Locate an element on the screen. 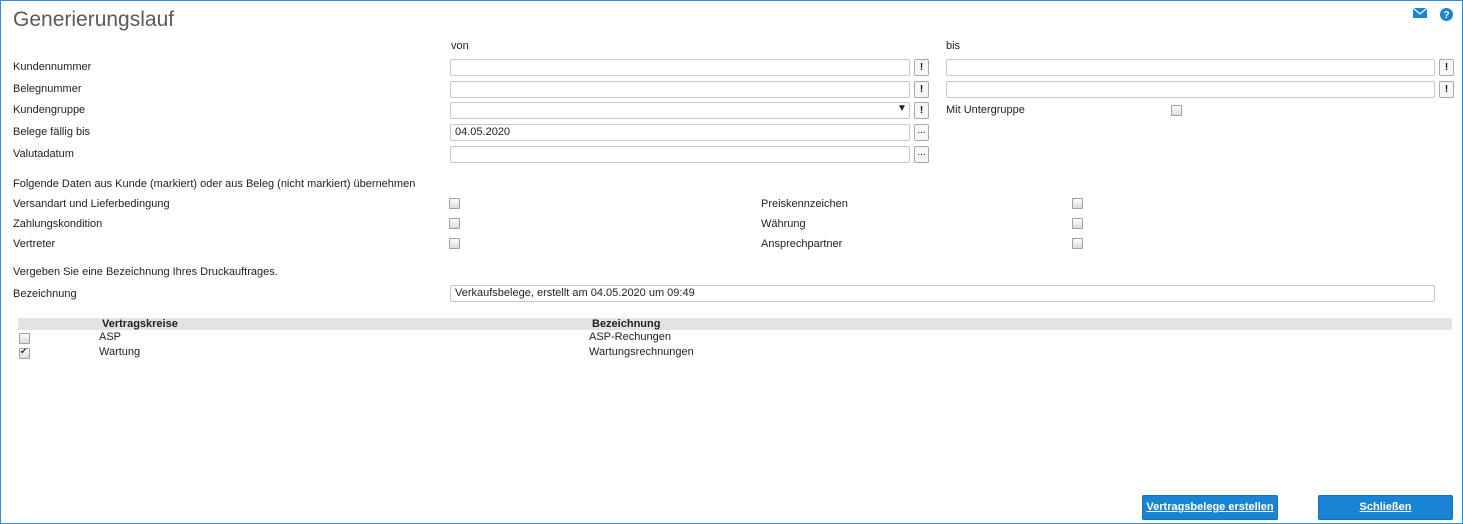 The height and width of the screenshot is (524, 1463). waehrung-checkbox is located at coordinates (1077, 223).